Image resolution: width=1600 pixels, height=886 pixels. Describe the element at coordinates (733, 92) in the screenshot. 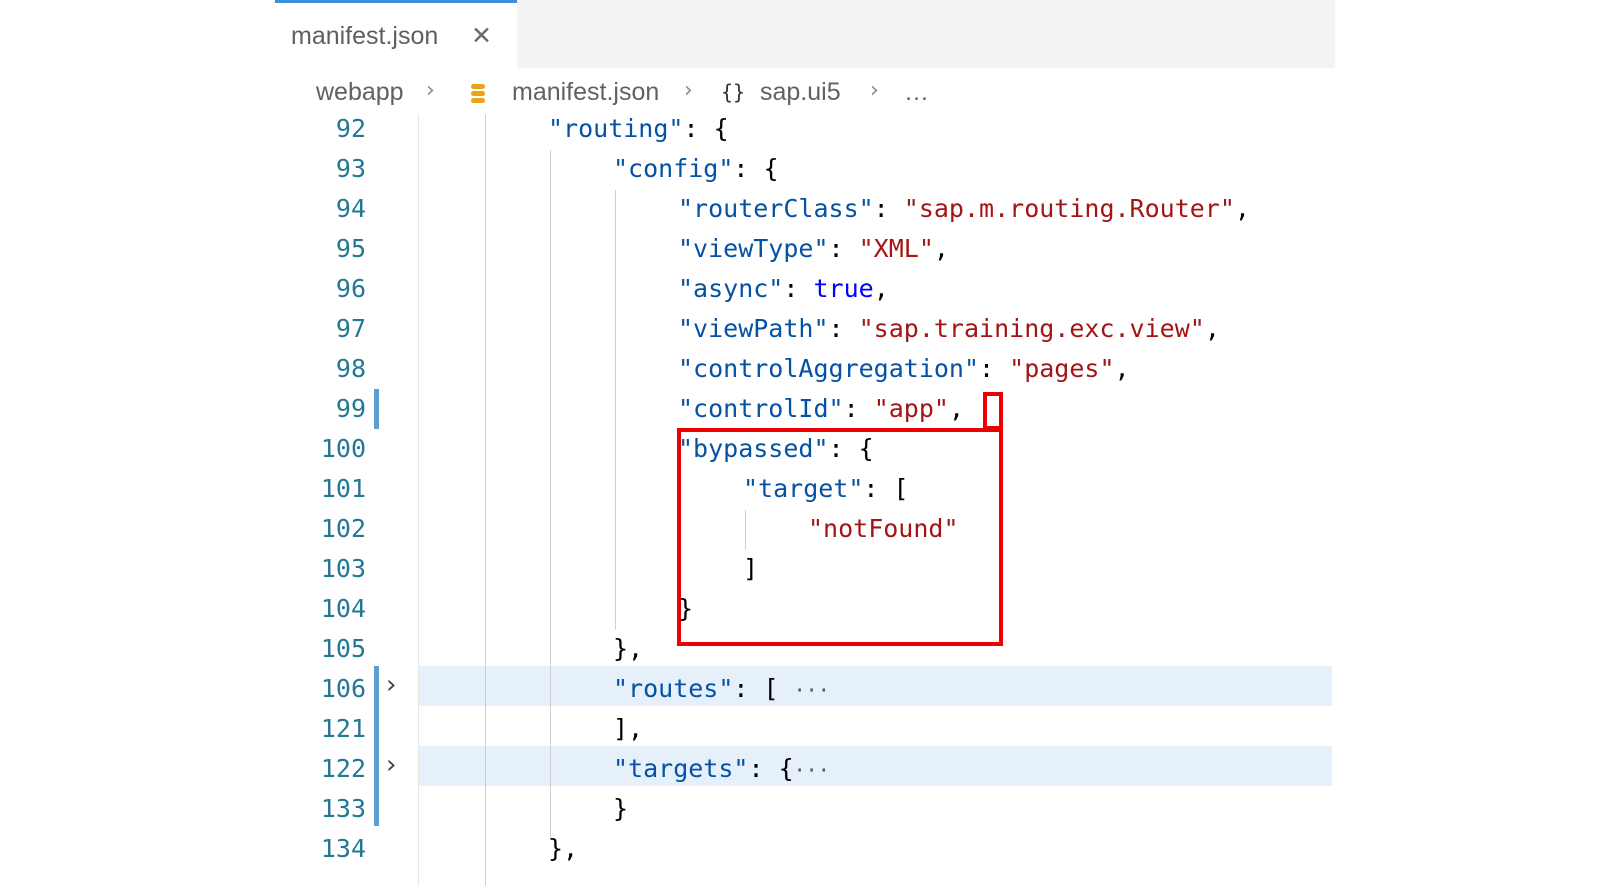

I see `braces-icon: {}` at that location.